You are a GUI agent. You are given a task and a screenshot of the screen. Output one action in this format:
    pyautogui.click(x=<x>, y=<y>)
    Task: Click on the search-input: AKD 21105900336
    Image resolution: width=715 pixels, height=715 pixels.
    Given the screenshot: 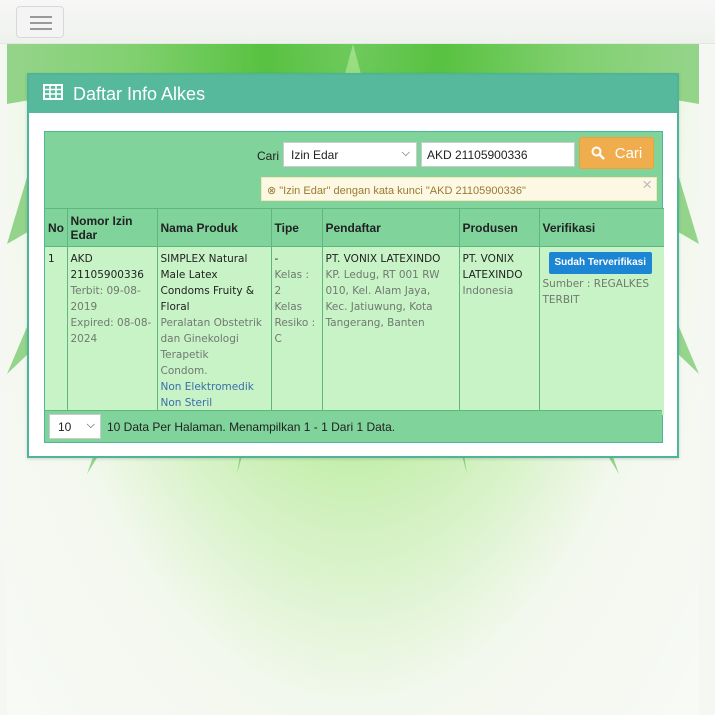 What is the action you would take?
    pyautogui.click(x=498, y=154)
    